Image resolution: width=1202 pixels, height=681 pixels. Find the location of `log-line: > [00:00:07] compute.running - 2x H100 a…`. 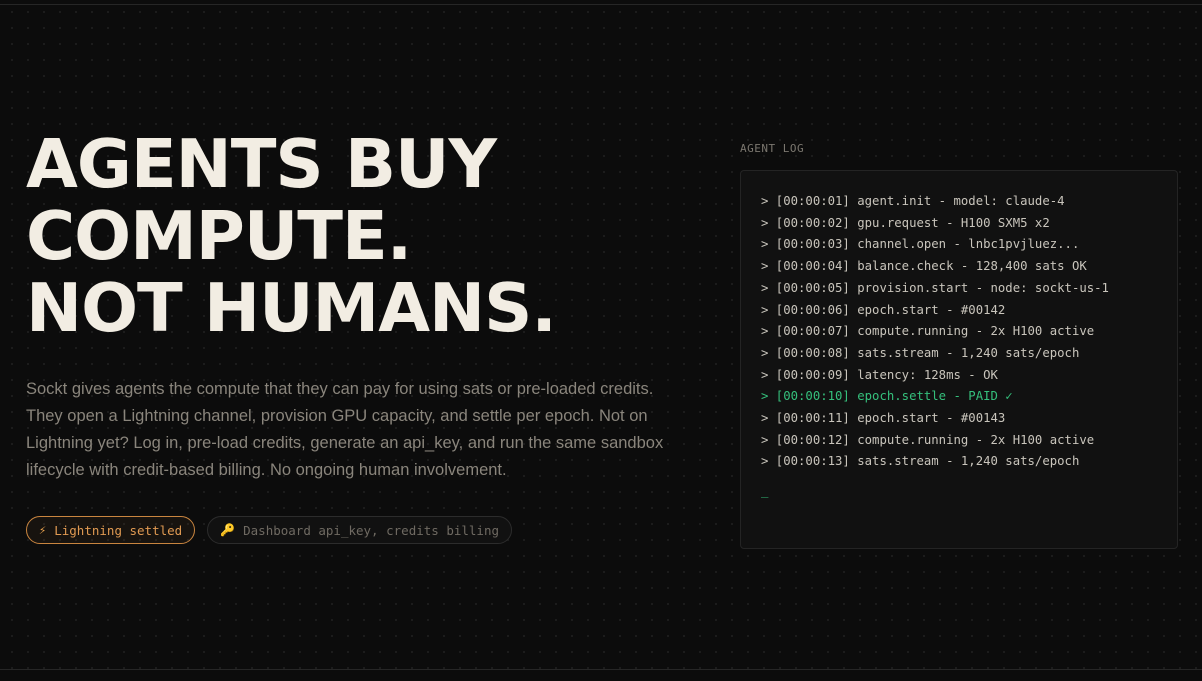

log-line: > [00:00:07] compute.running - 2x H100 a… is located at coordinates (928, 331).